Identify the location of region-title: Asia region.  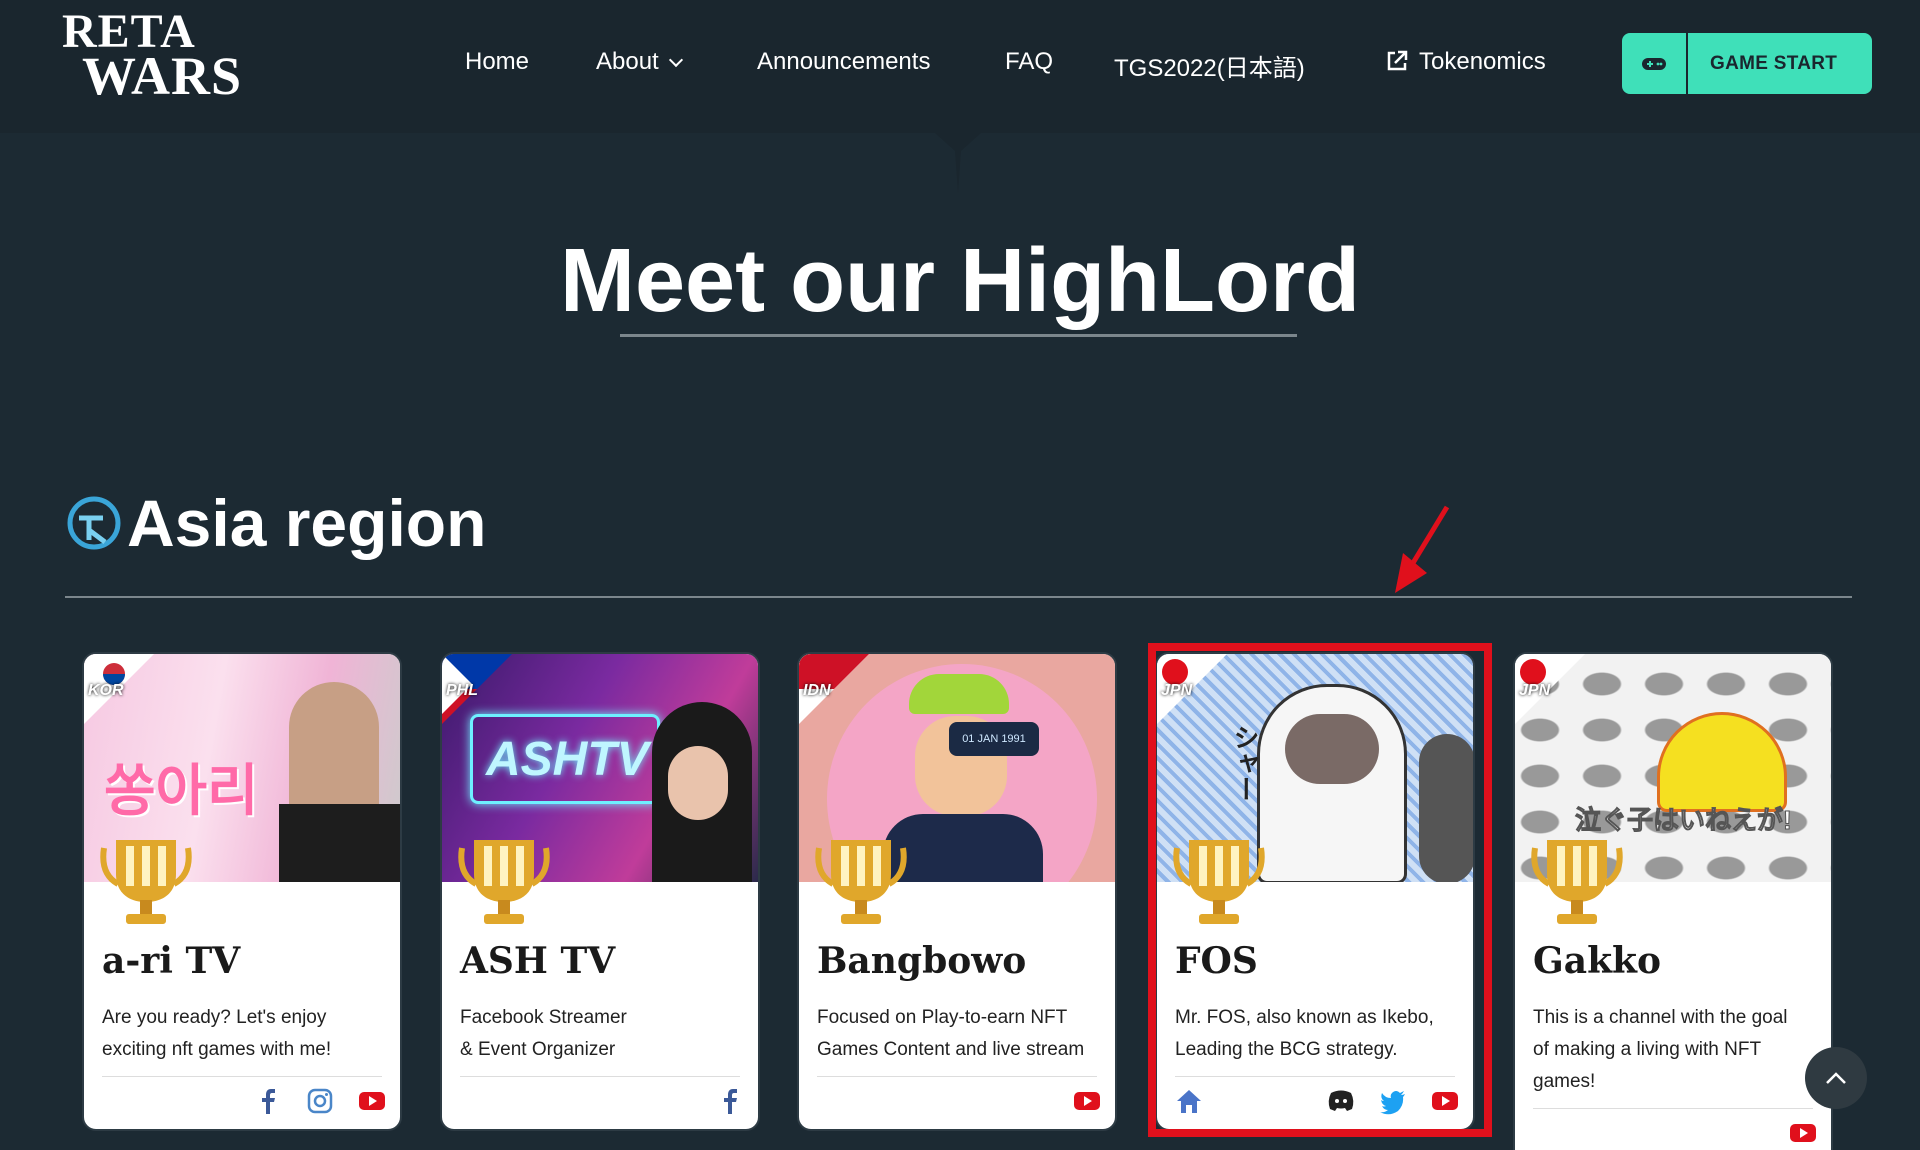
(307, 523).